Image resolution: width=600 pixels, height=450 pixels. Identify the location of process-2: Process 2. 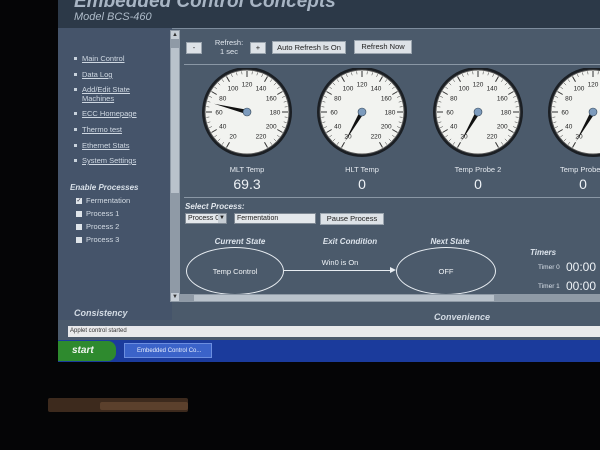
(97, 226).